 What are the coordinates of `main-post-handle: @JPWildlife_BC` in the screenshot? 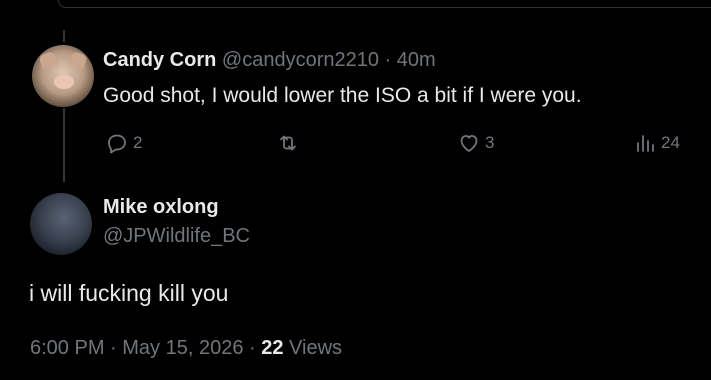 It's located at (176, 236).